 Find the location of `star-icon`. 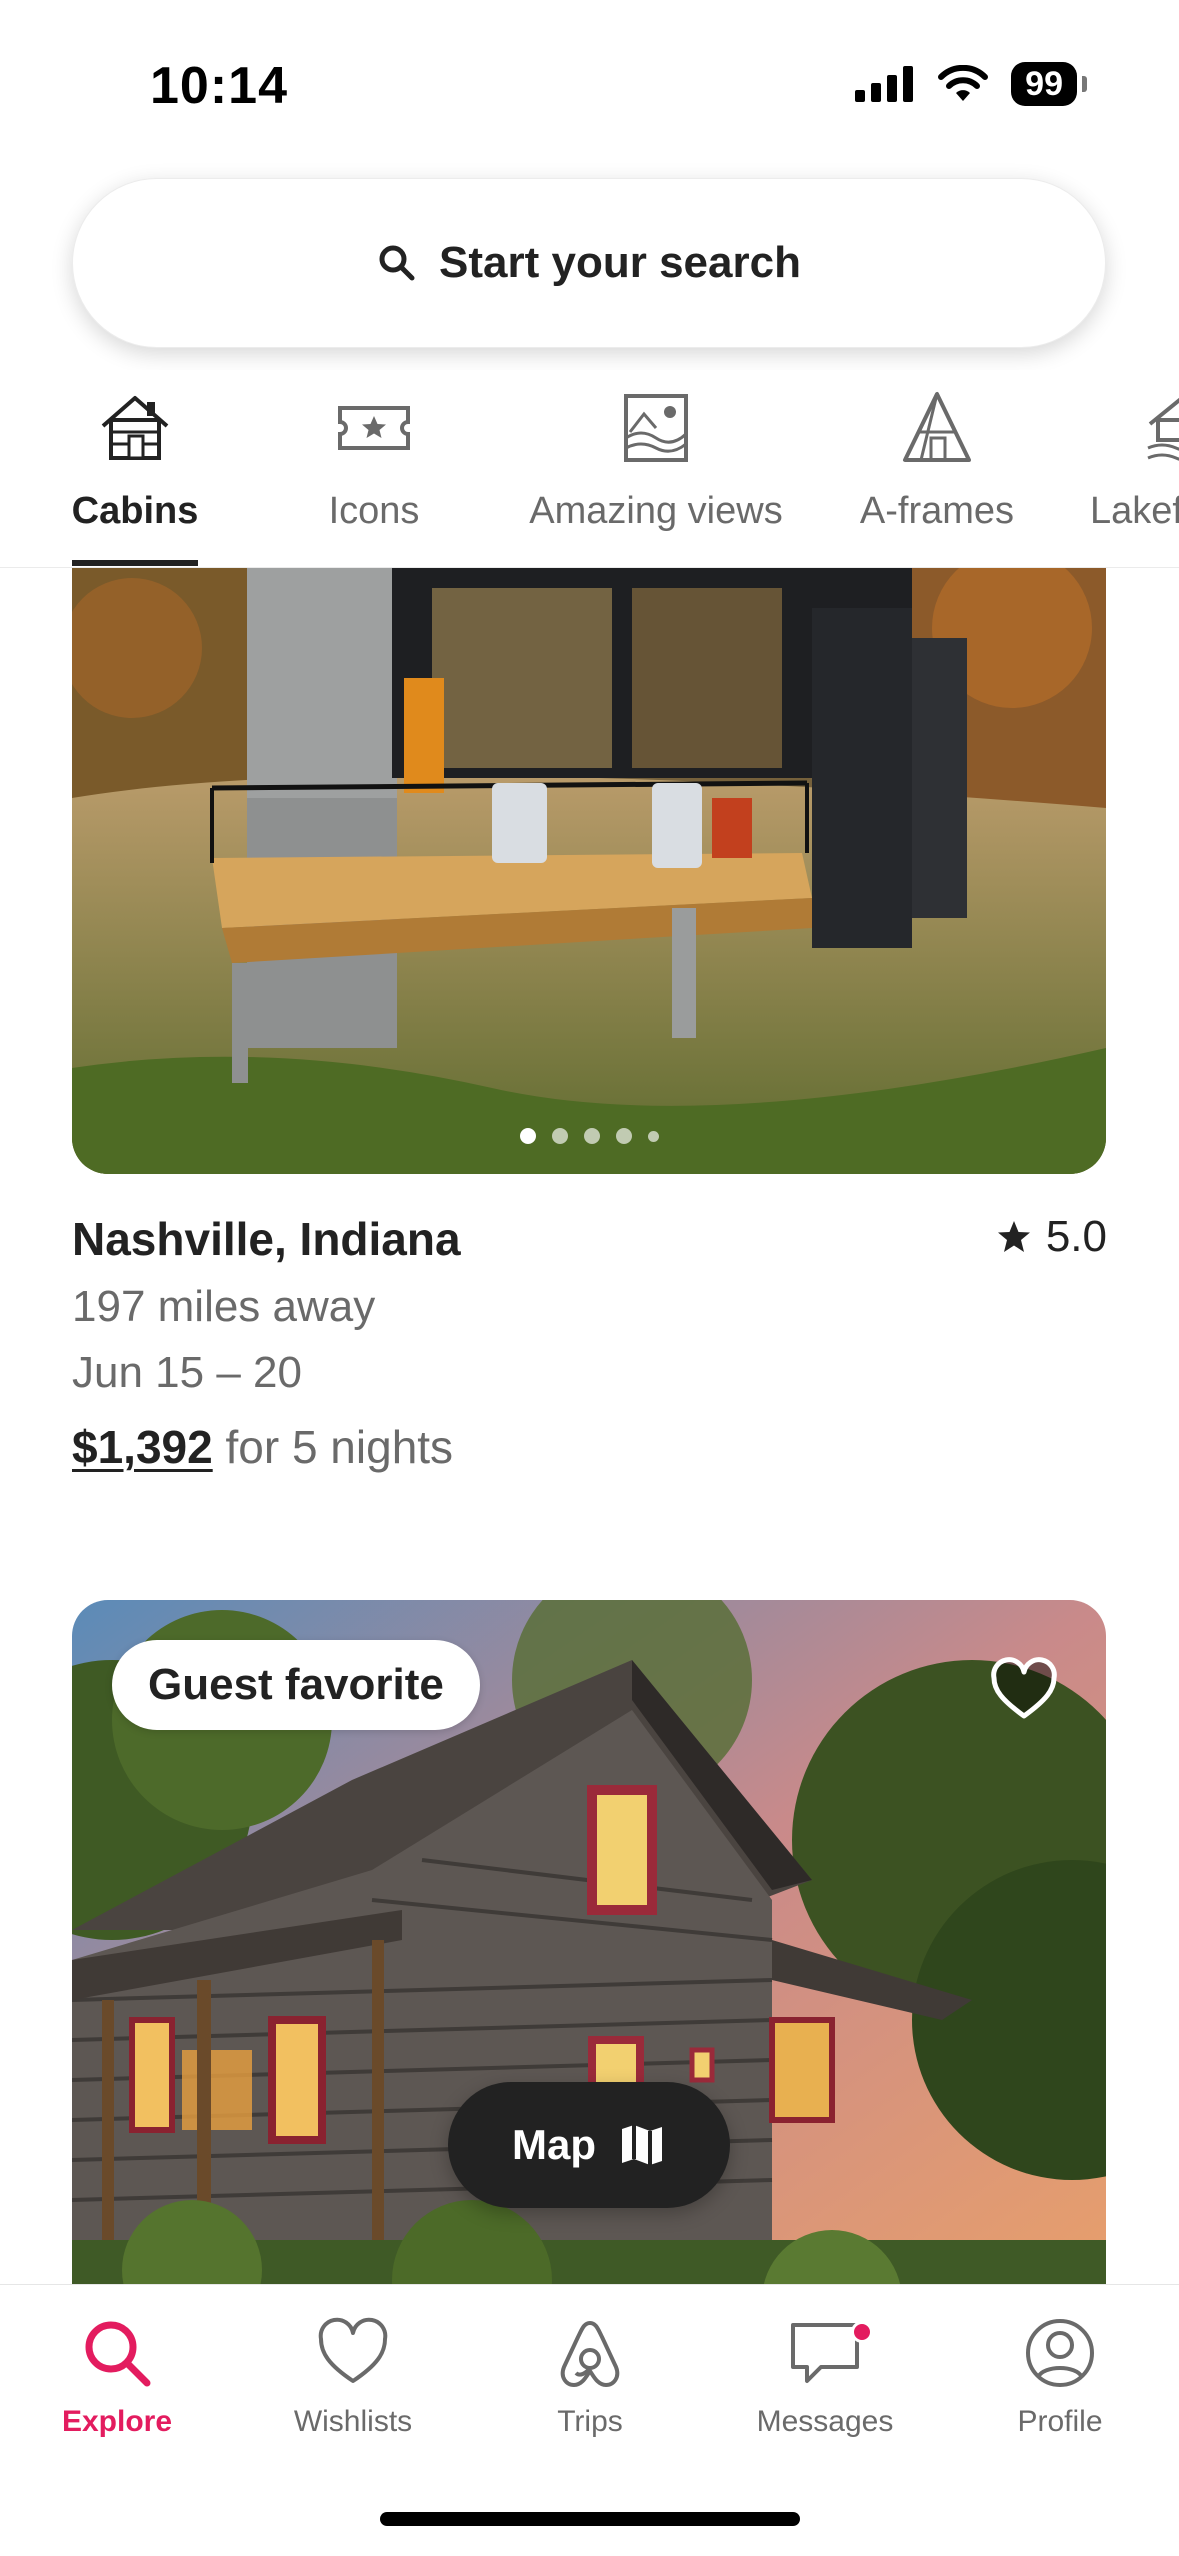

star-icon is located at coordinates (1013, 1236).